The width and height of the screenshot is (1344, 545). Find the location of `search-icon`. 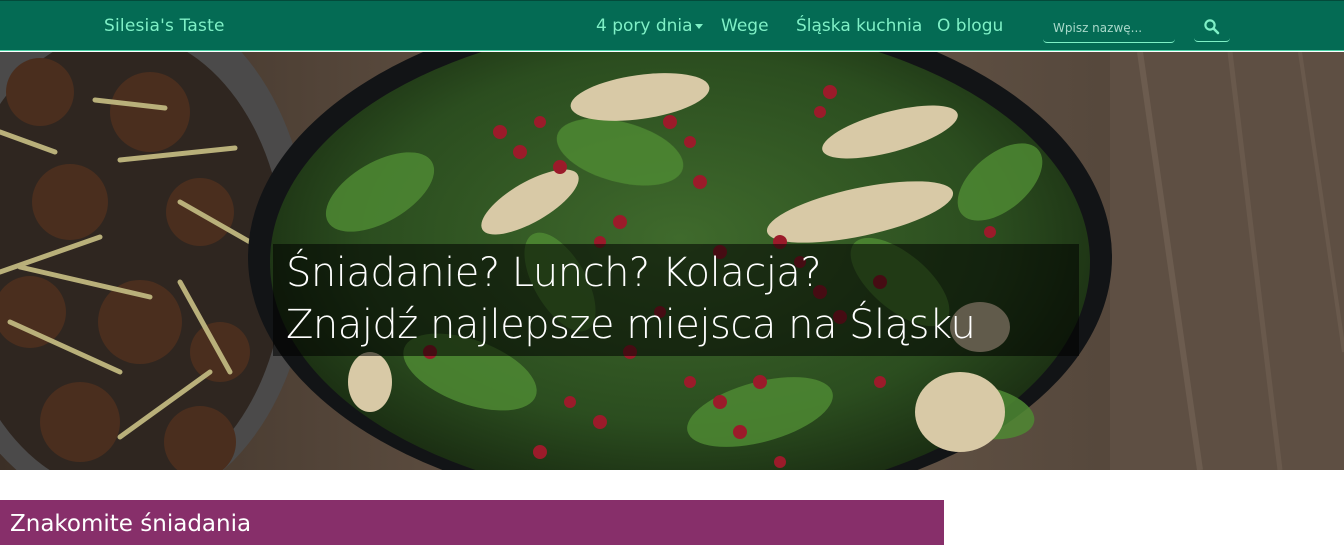

search-icon is located at coordinates (1212, 26).